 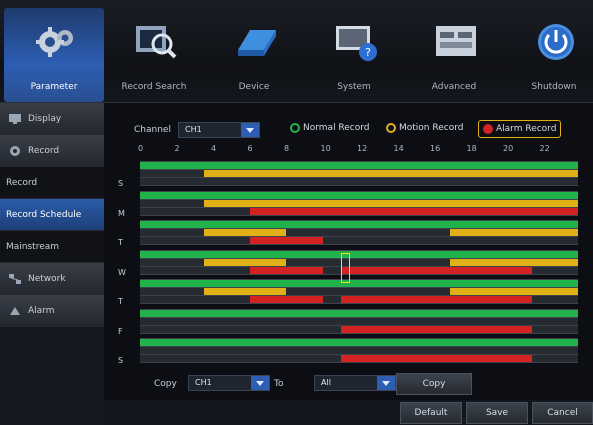 I want to click on hour-tick-label: 0, so click(x=141, y=148).